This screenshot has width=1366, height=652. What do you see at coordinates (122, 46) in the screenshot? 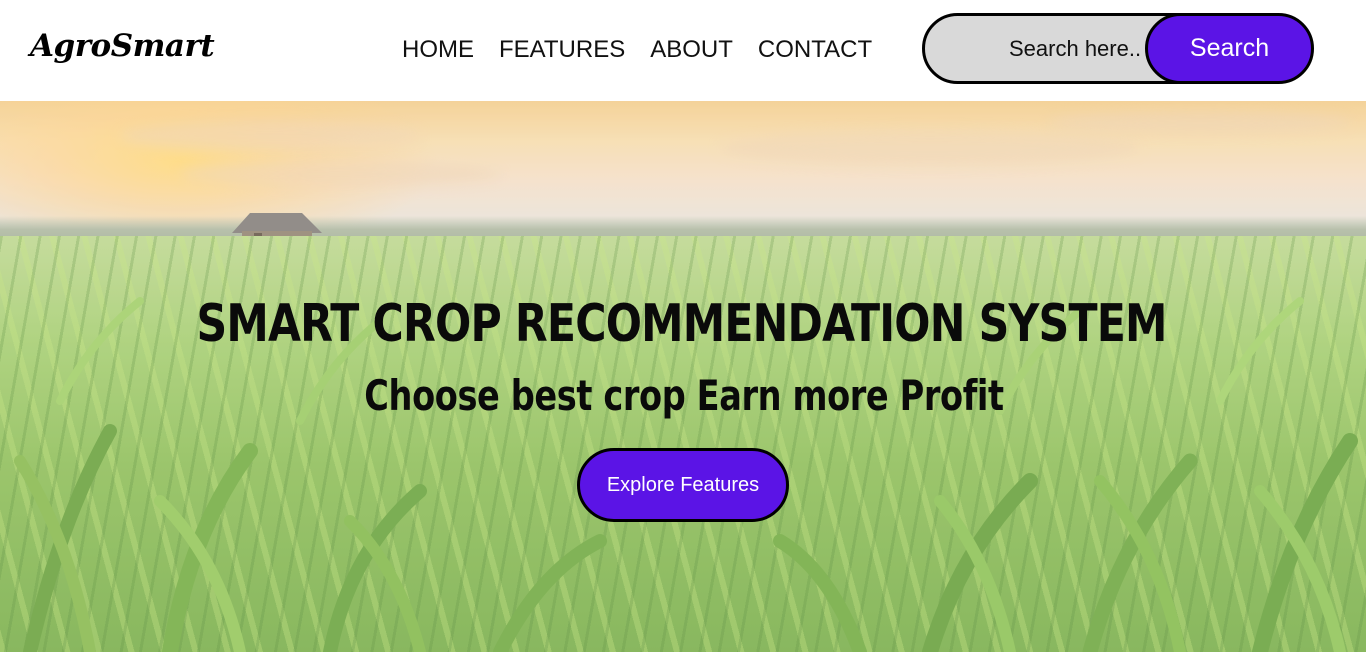
I see `brand-logo: AgroSmart` at bounding box center [122, 46].